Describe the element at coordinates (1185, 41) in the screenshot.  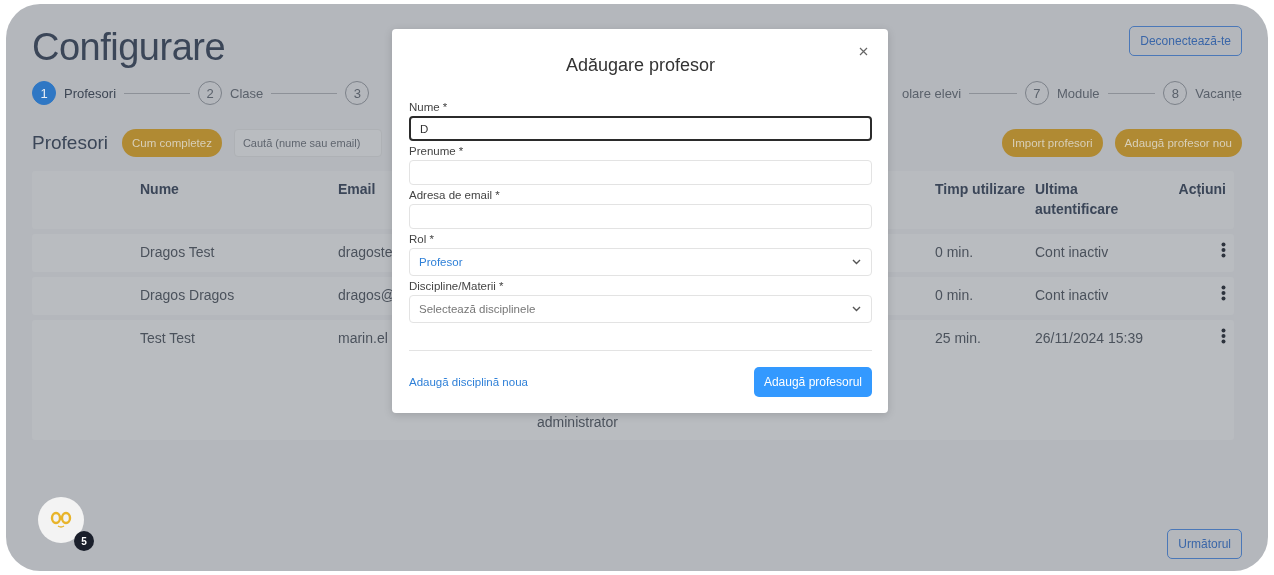
I see `logout-button: Deconectează-te` at that location.